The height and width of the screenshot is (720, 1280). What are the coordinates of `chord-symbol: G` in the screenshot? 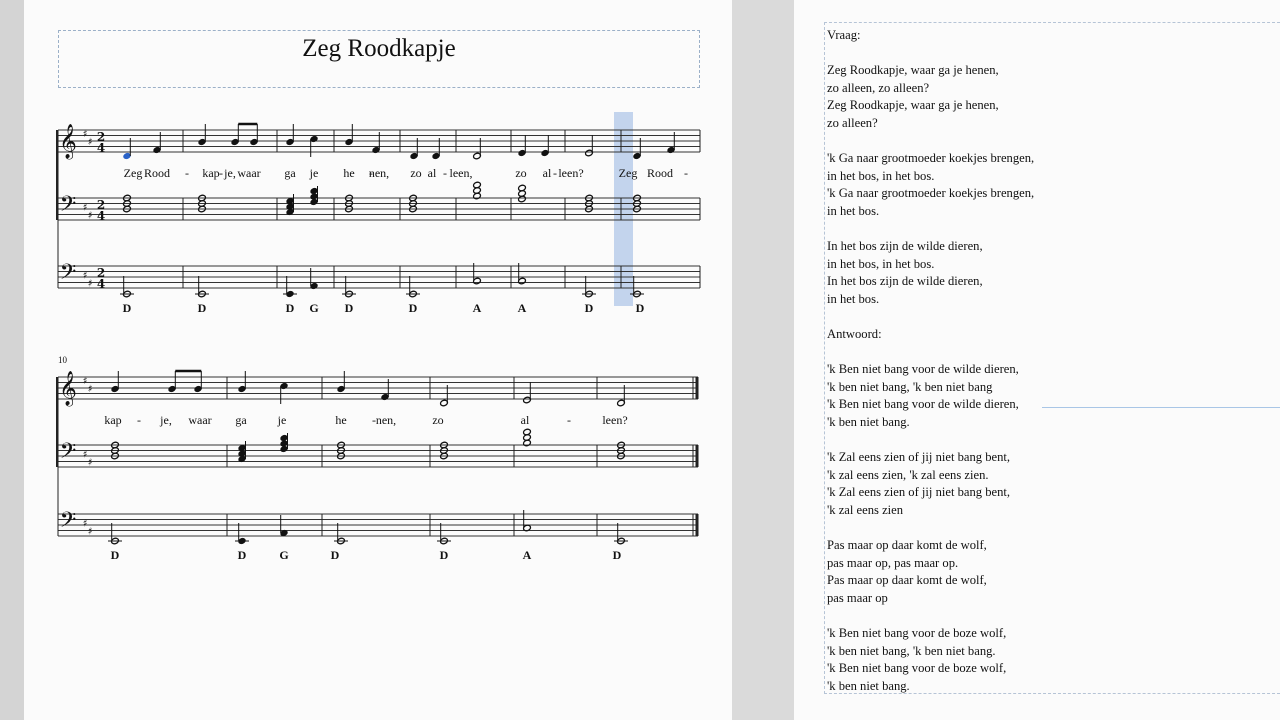 It's located at (283, 555).